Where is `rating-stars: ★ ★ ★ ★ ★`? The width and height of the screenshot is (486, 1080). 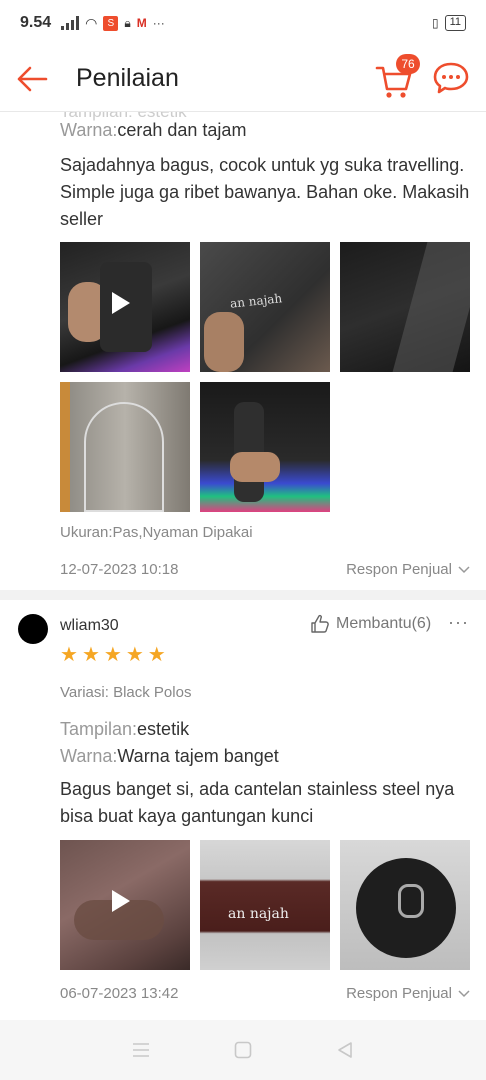
rating-stars: ★ ★ ★ ★ ★ is located at coordinates (113, 655).